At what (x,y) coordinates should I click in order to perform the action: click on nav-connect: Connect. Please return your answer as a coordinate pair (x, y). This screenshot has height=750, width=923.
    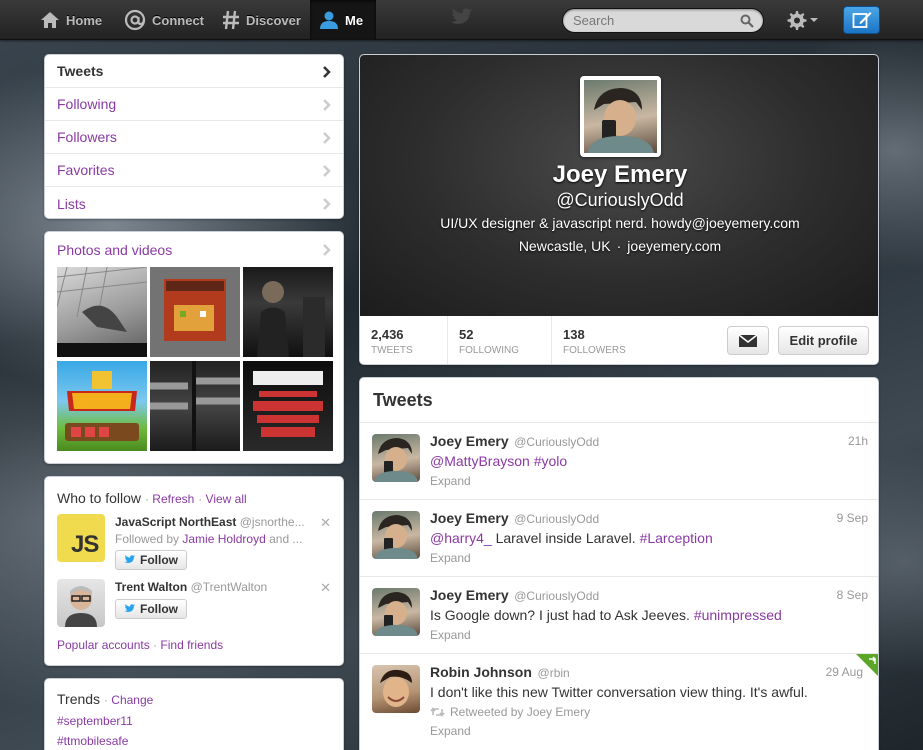
    Looking at the image, I should click on (164, 20).